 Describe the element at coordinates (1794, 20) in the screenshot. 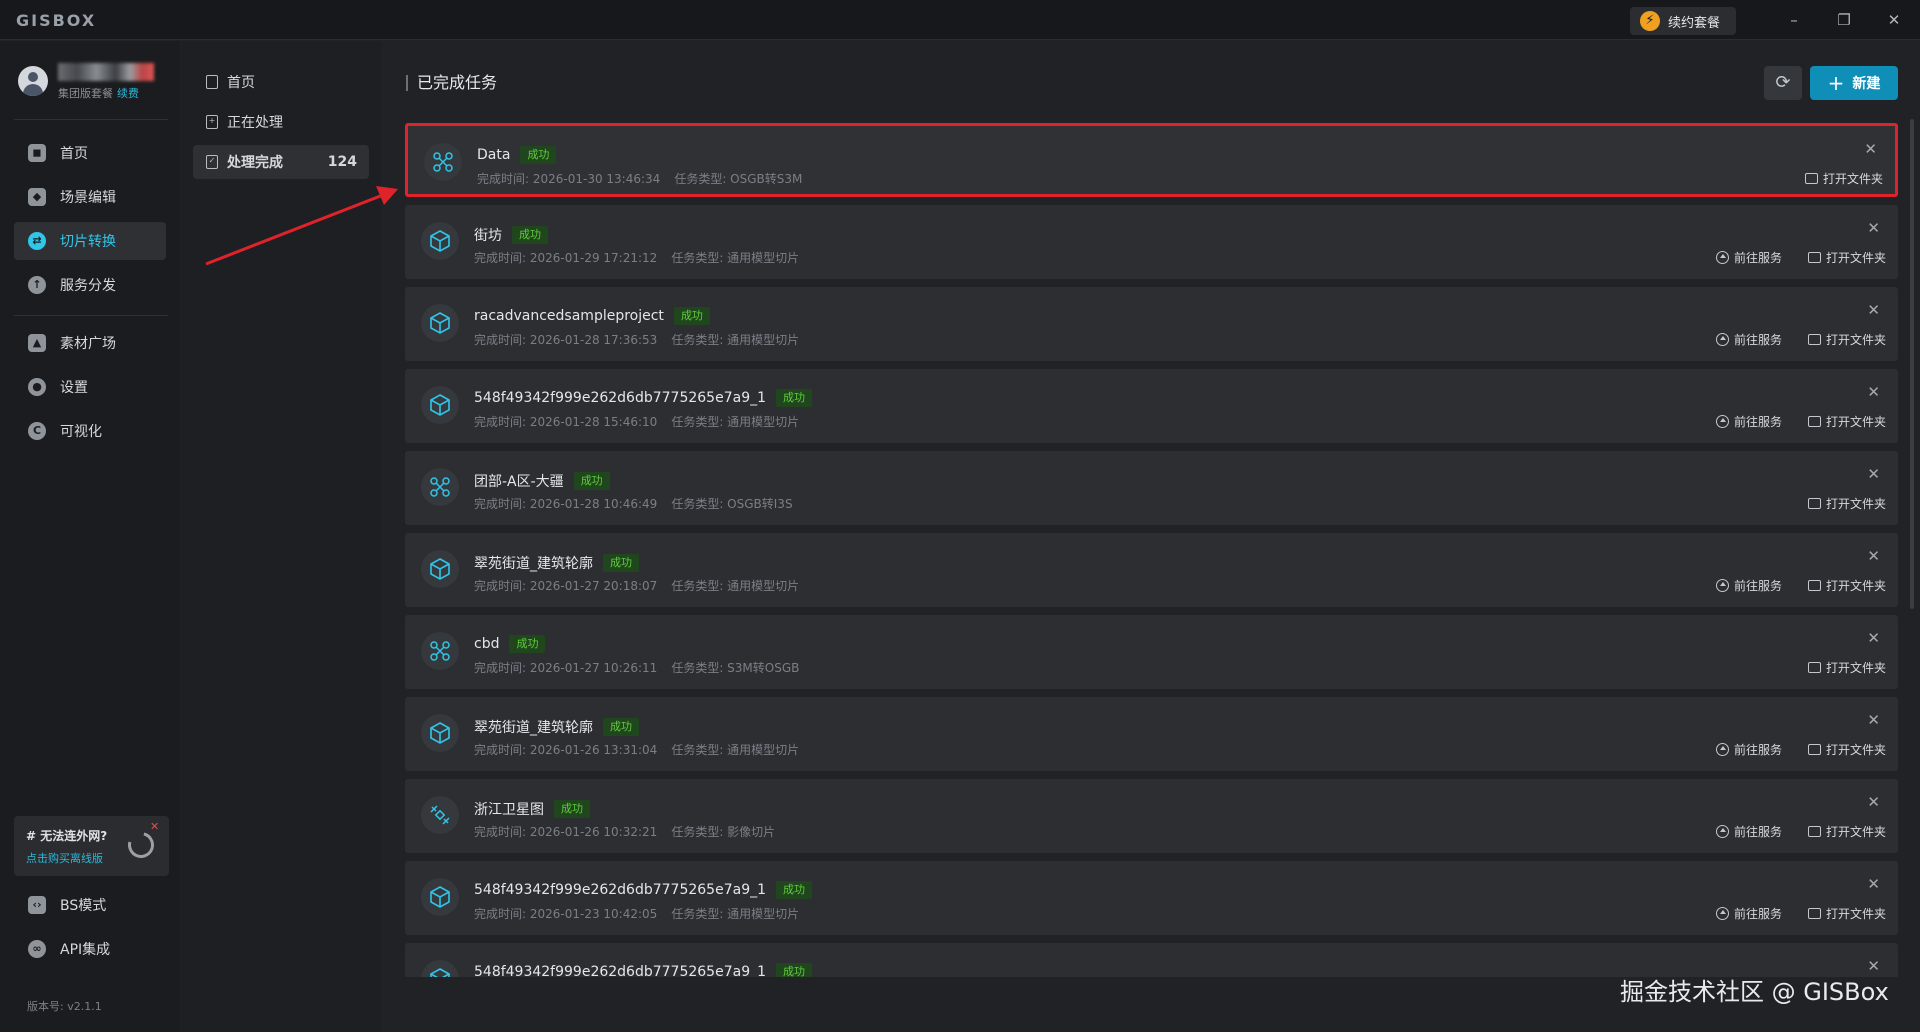

I see `minimize-button: –` at that location.